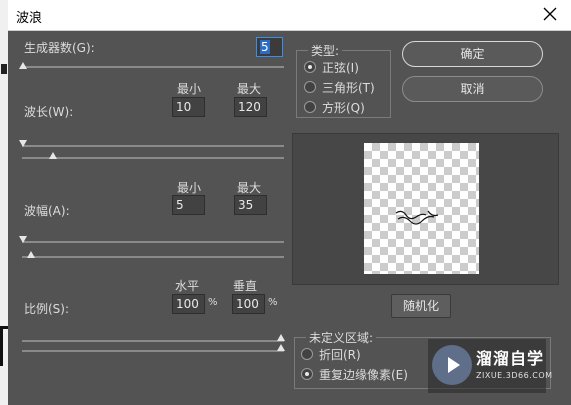 This screenshot has width=571, height=405. I want to click on play-logo-icon, so click(452, 365).